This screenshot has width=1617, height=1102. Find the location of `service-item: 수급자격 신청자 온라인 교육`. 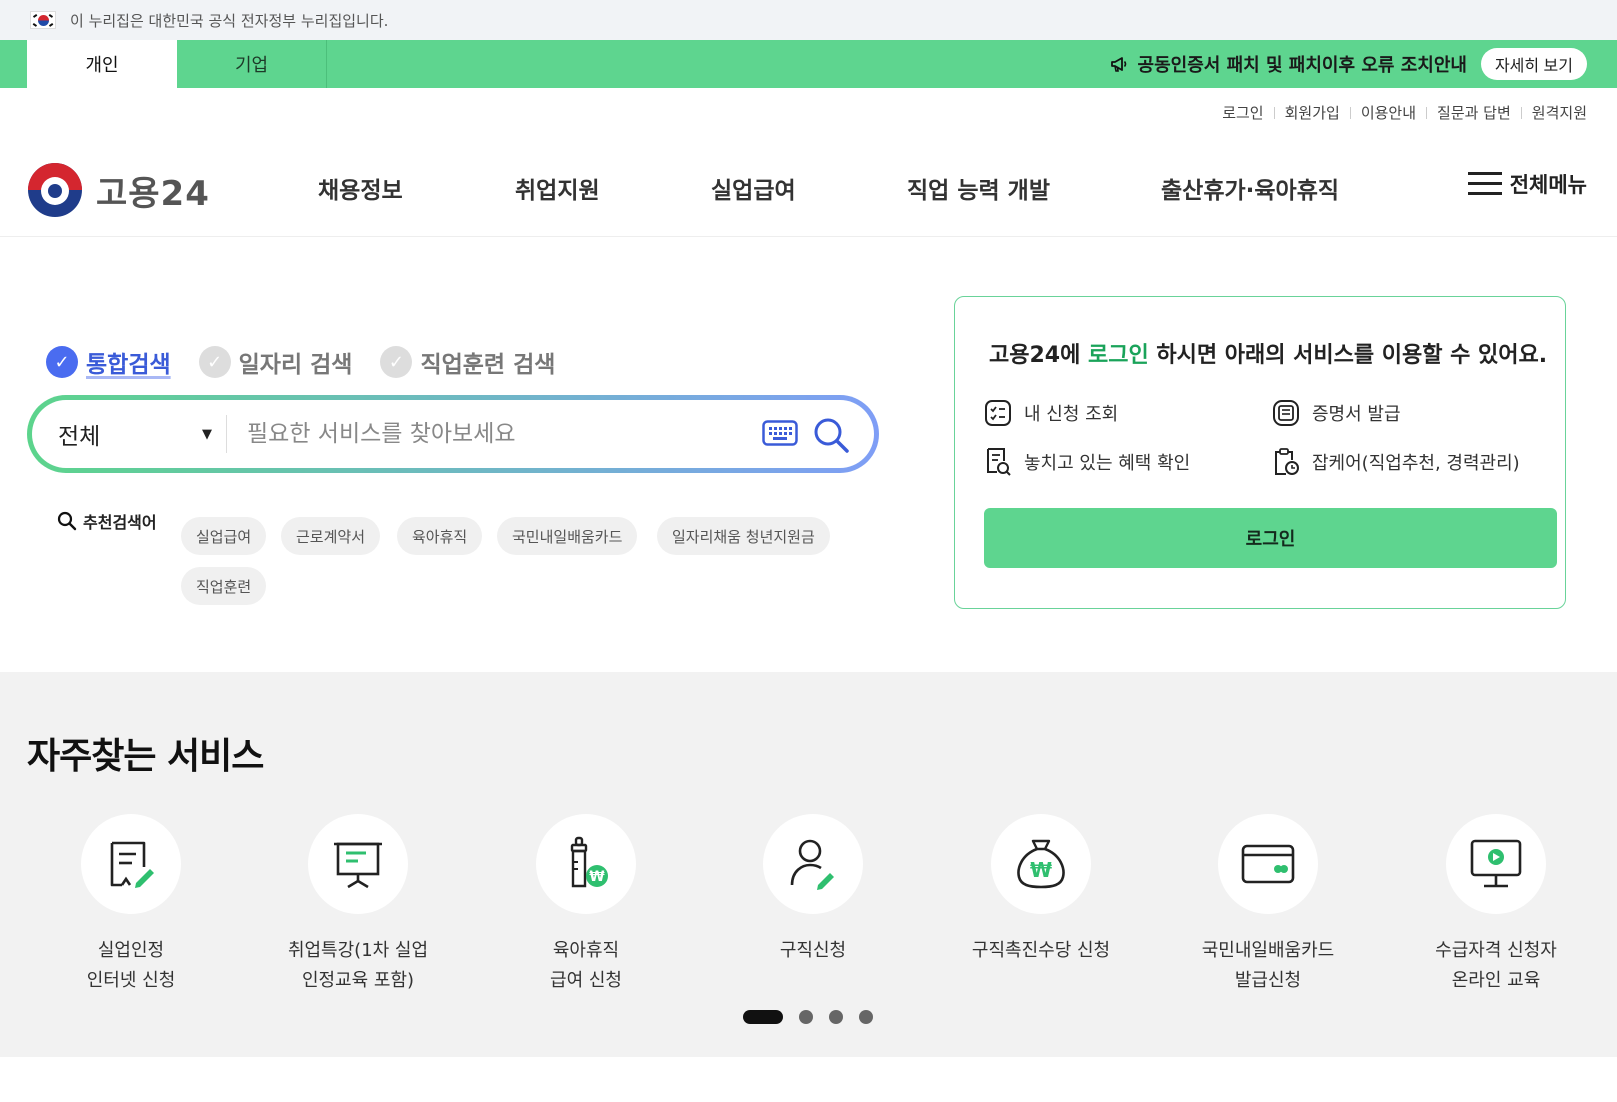

service-item: 수급자격 신청자 온라인 교육 is located at coordinates (1496, 905).